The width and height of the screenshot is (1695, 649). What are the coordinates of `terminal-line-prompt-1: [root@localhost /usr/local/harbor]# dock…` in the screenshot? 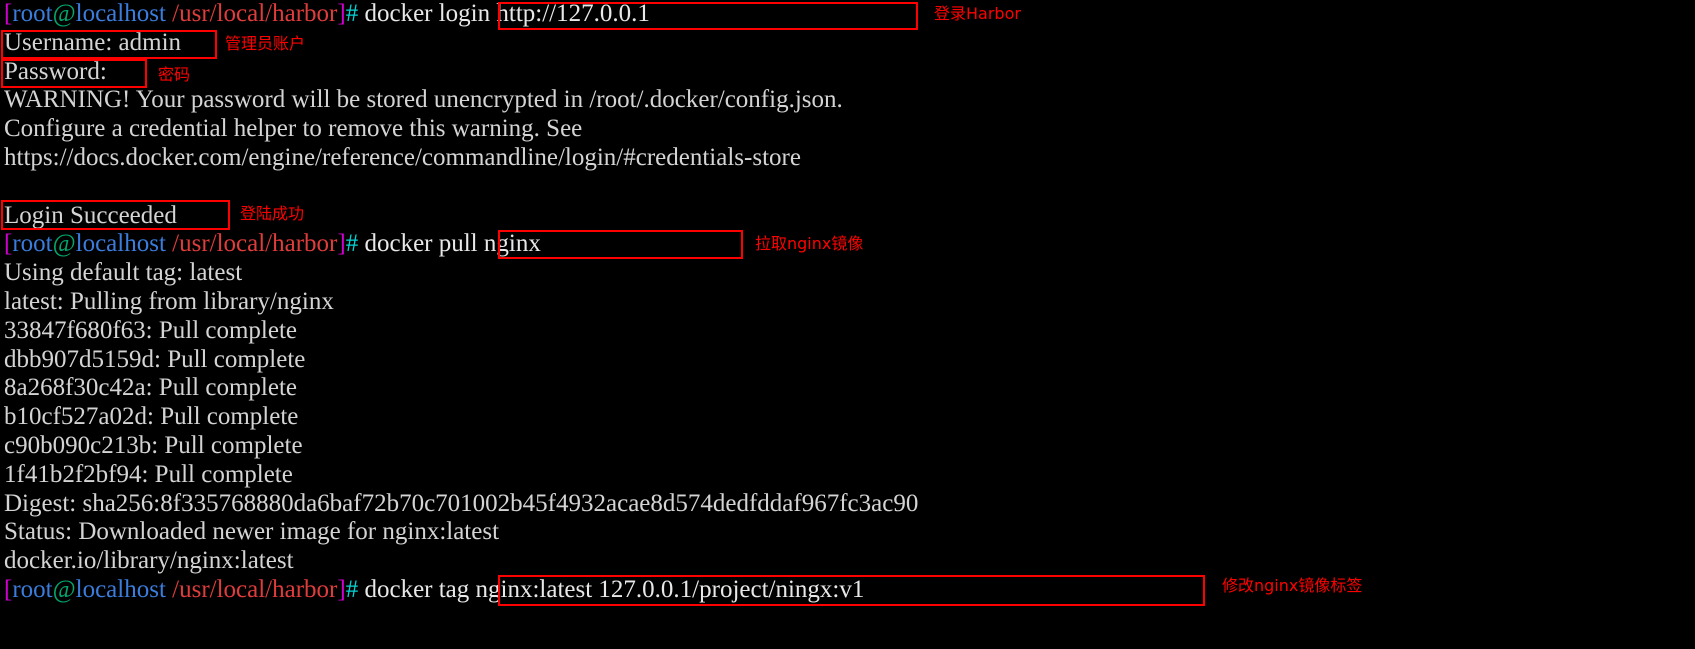 It's located at (847, 14).